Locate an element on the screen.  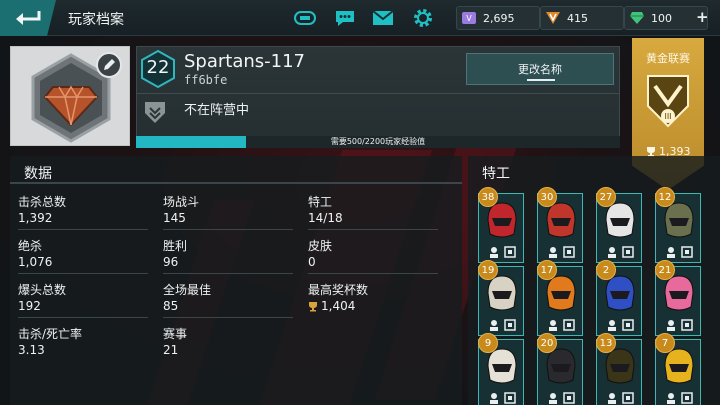
edit-emblem-button is located at coordinates (109, 65).